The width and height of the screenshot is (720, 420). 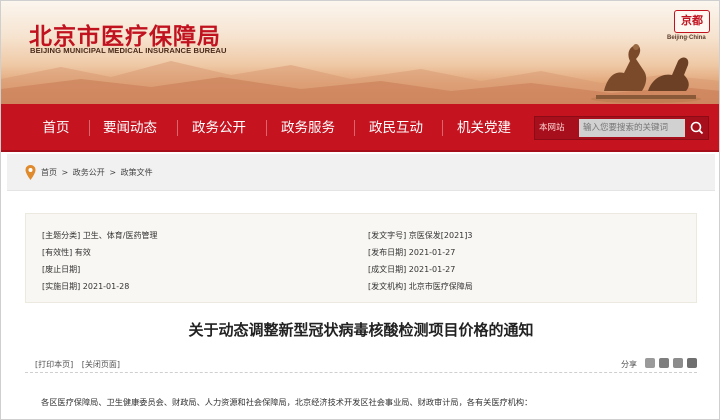 What do you see at coordinates (219, 128) in the screenshot?
I see `nav-item-gov-affairs: 政务公开` at bounding box center [219, 128].